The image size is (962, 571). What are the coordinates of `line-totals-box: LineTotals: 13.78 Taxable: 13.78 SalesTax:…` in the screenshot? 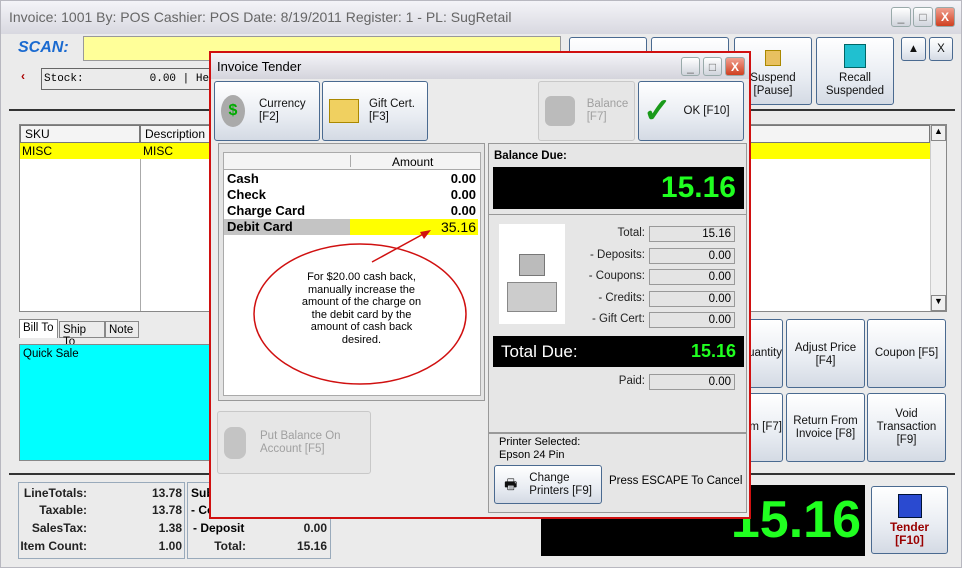 It's located at (101, 520).